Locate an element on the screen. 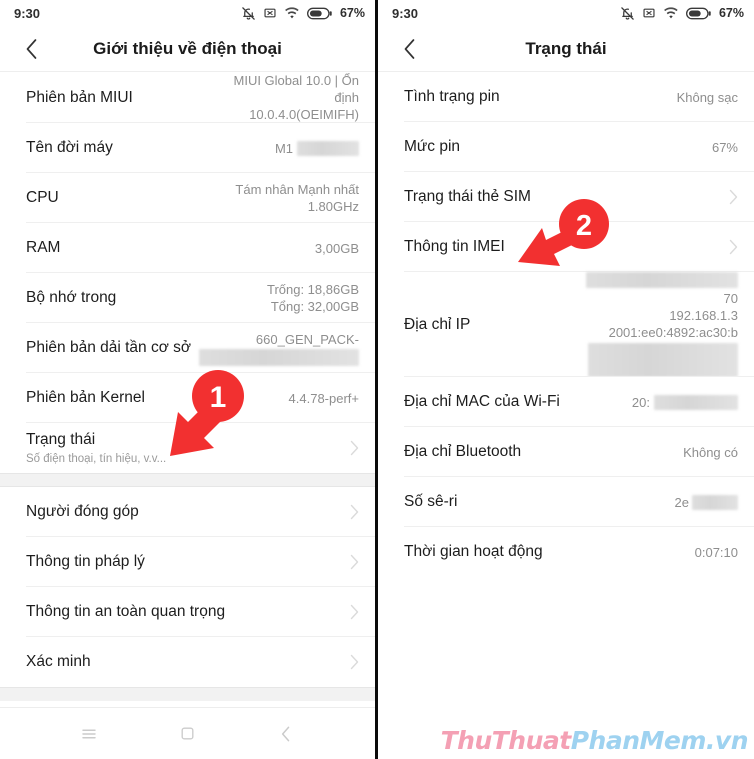  settings-row-phien-ban-kernel: Phiên bản Kernel 4.4.78-perf+ is located at coordinates (187, 398).